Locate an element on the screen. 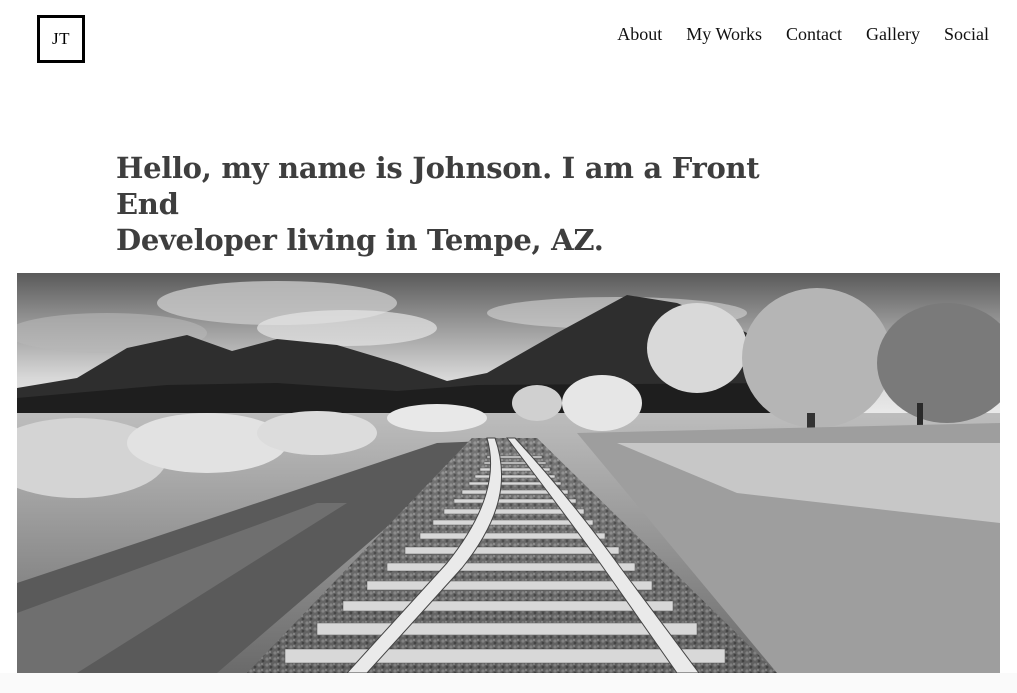  hero-line-2: Developer living in Tempe, AZ. is located at coordinates (360, 240).